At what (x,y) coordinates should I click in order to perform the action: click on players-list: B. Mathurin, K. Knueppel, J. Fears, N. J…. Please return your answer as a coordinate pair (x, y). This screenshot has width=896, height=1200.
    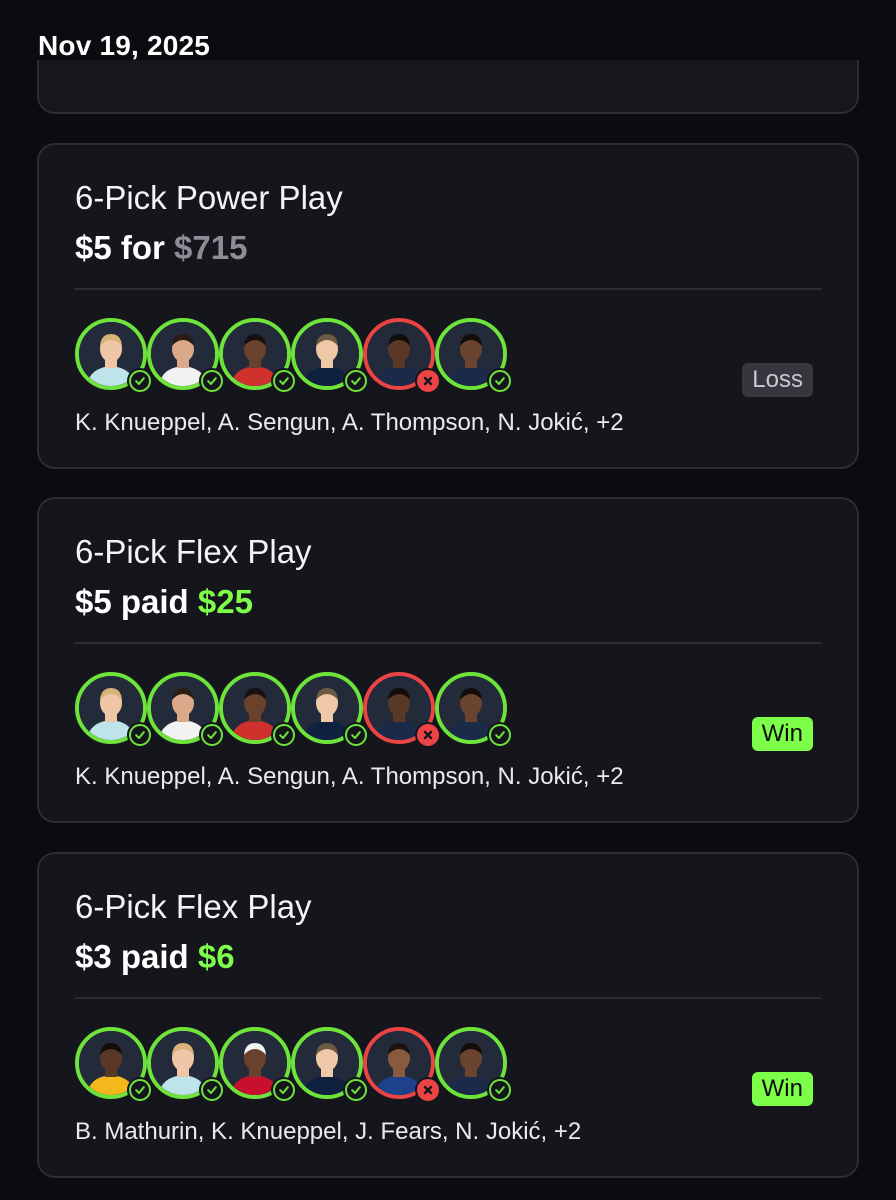
    Looking at the image, I should click on (328, 1131).